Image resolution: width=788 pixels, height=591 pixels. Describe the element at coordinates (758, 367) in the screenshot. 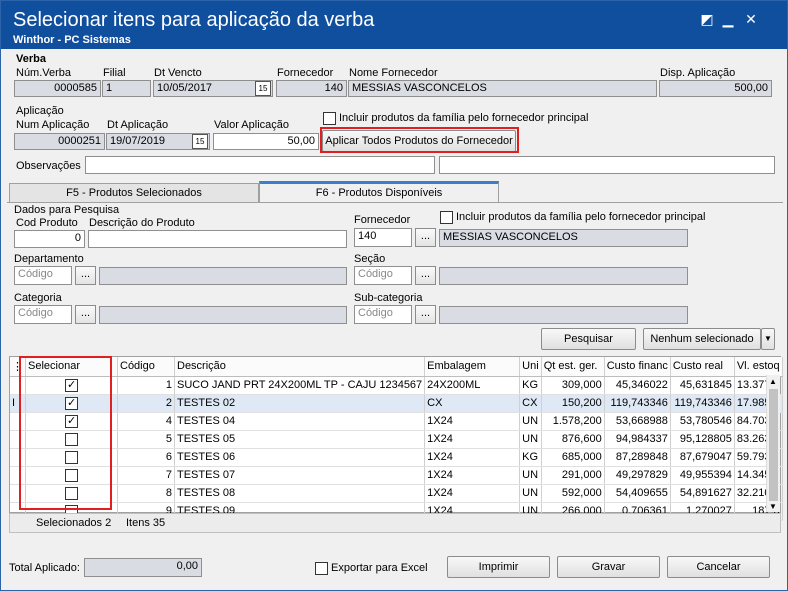

I see `col-vl-estoq: Vl. estoq` at that location.